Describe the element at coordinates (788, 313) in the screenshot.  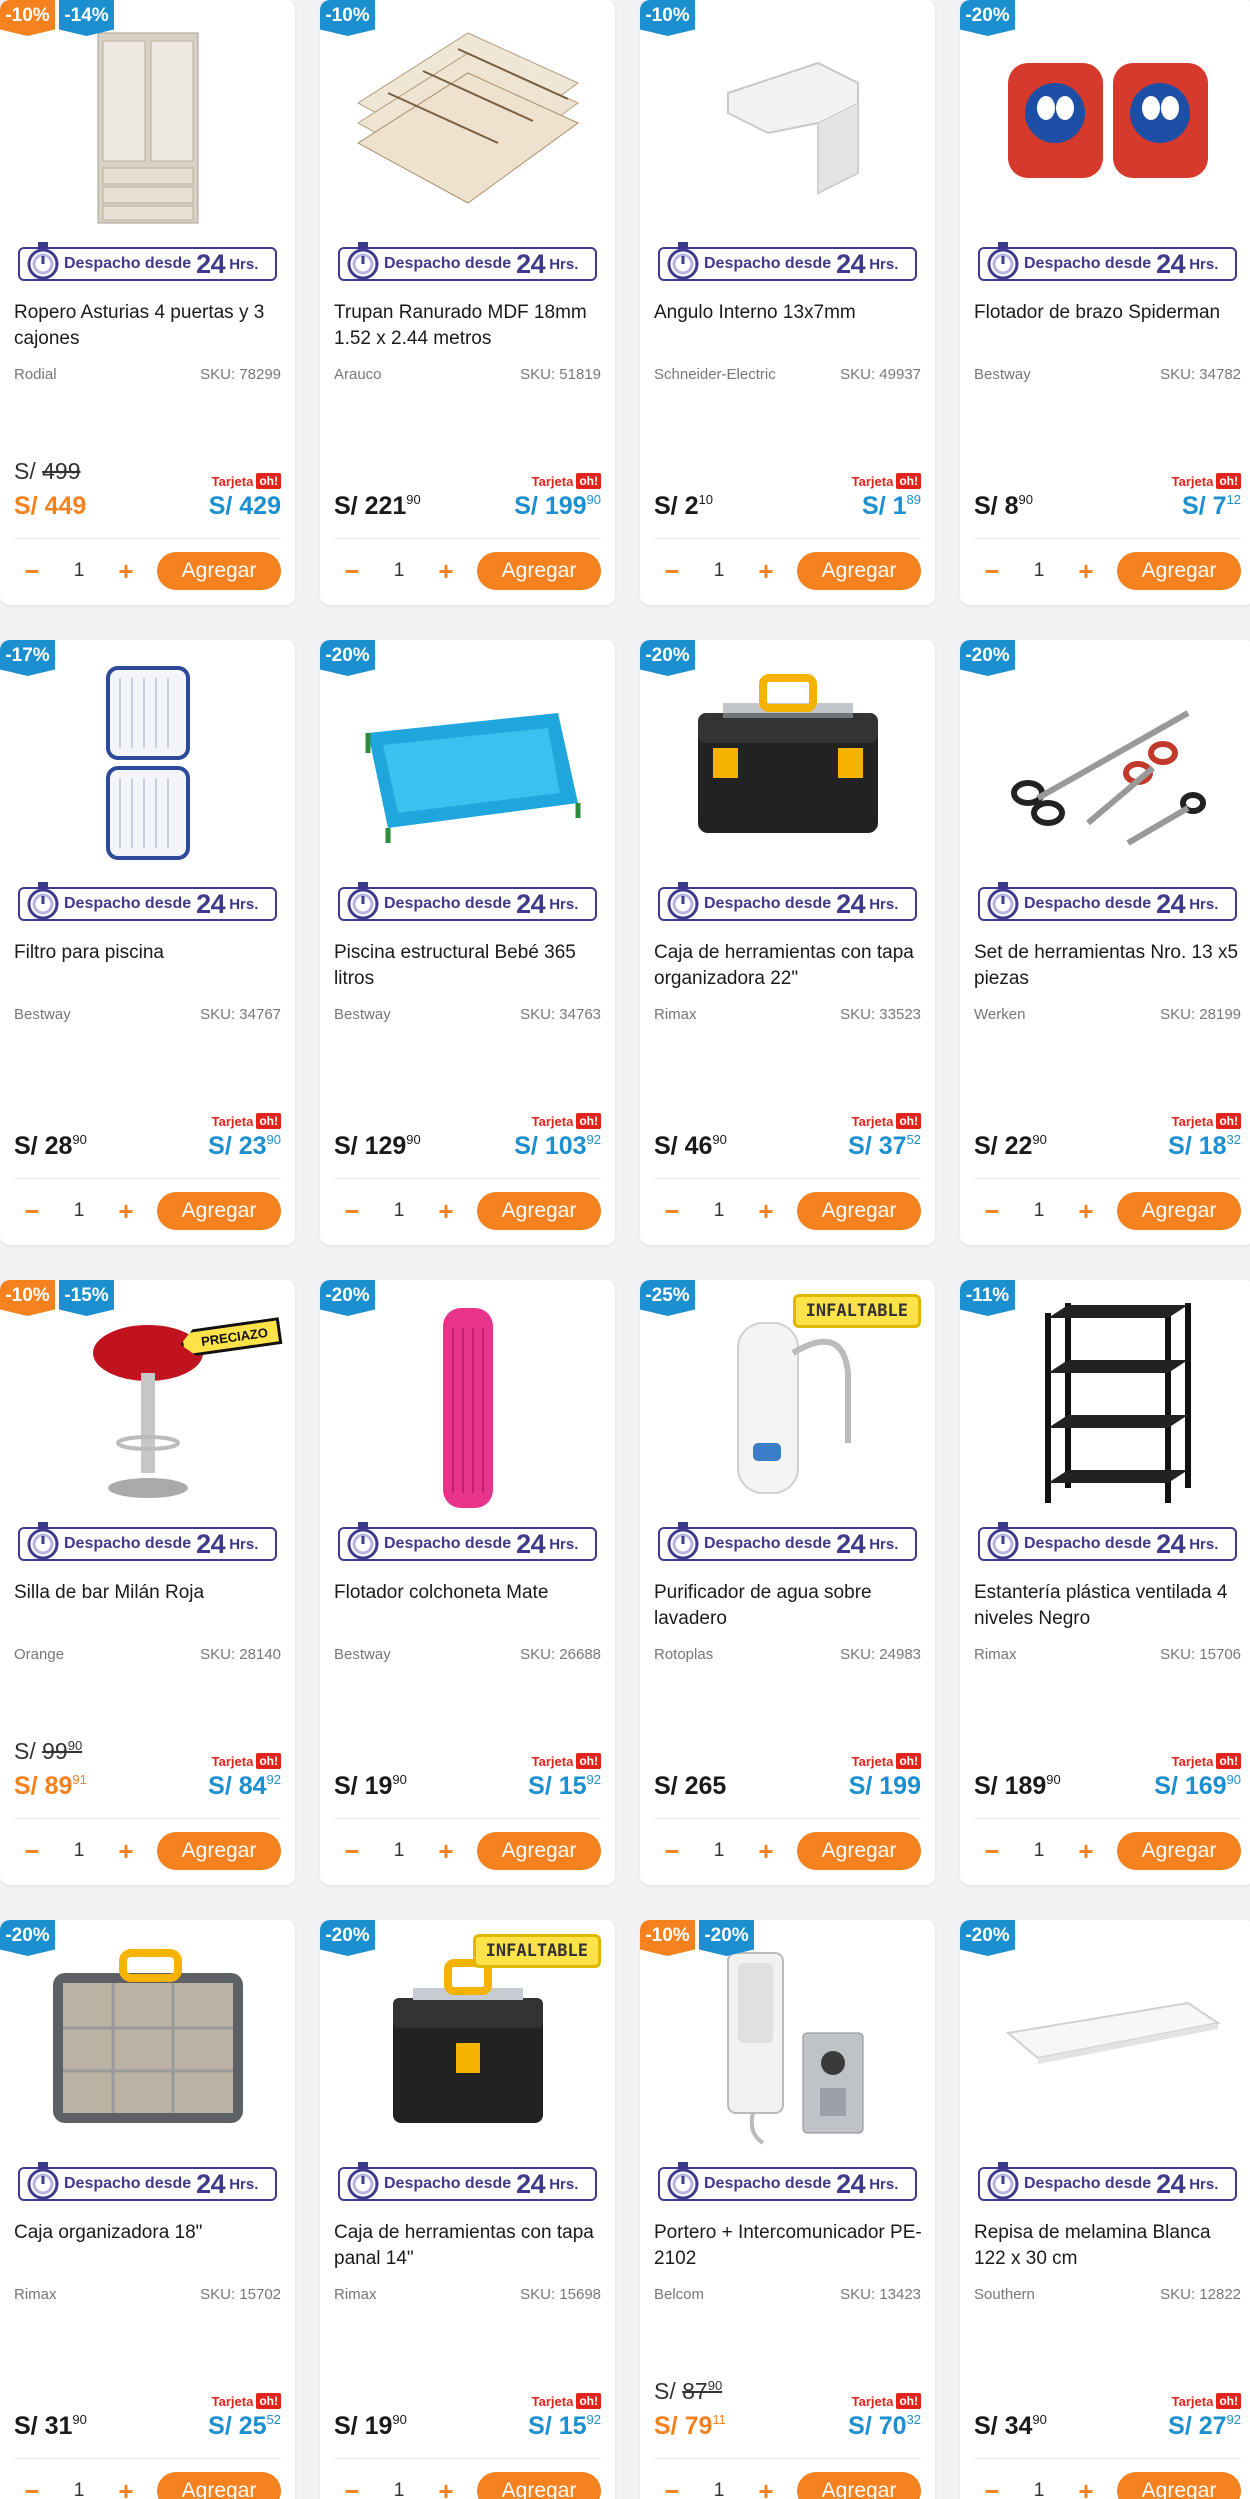
I see `product-title: Angulo Interno 13x7mm` at that location.